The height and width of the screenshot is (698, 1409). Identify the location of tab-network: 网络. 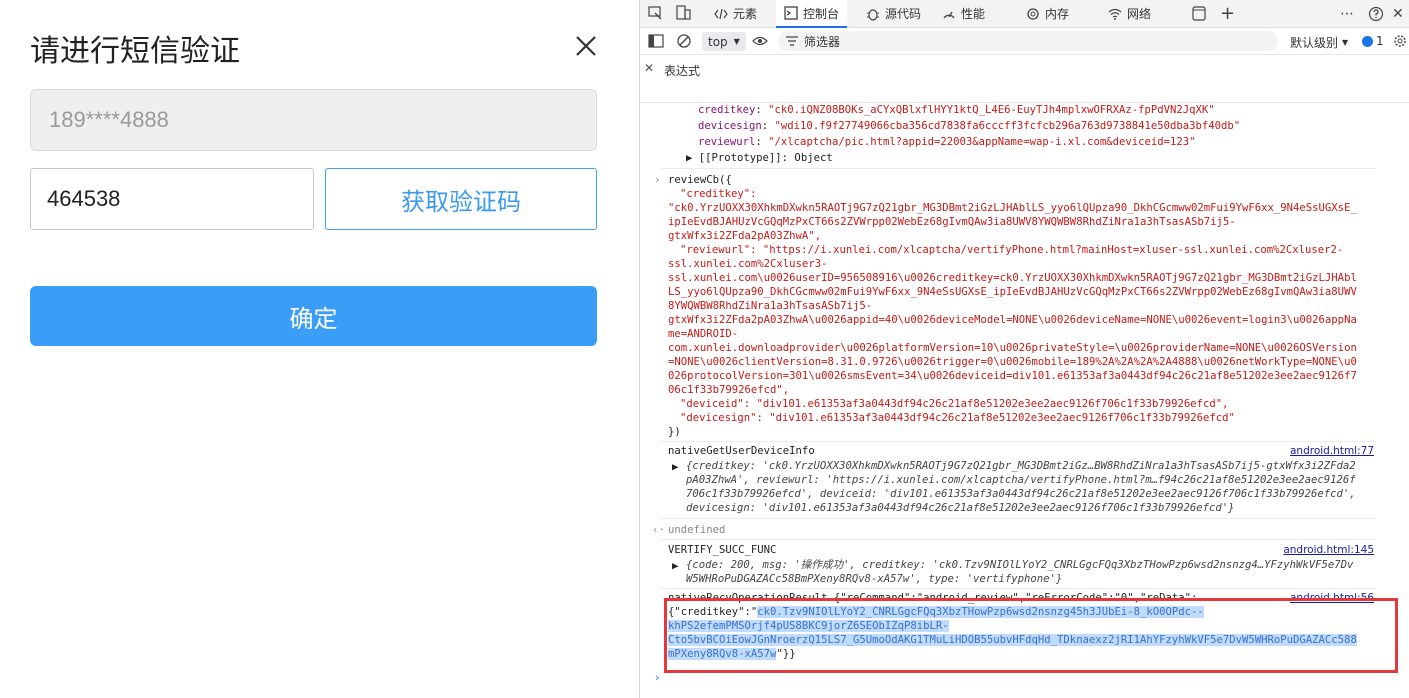
(1129, 13).